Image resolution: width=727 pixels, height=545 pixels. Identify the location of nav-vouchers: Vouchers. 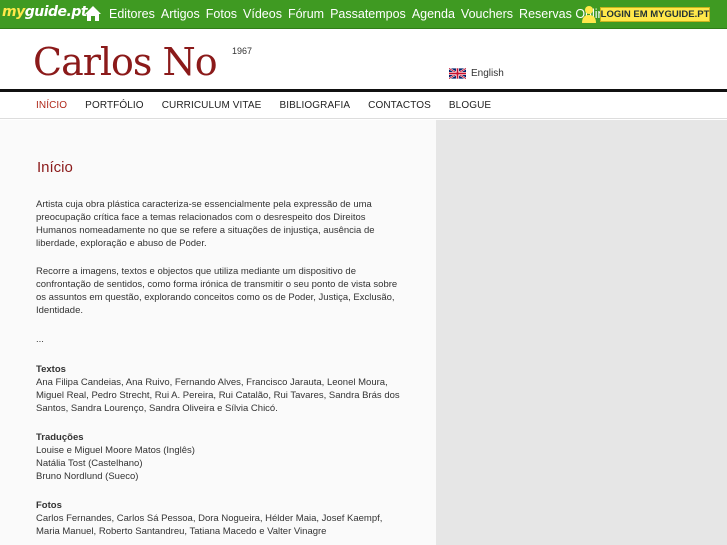
(487, 14).